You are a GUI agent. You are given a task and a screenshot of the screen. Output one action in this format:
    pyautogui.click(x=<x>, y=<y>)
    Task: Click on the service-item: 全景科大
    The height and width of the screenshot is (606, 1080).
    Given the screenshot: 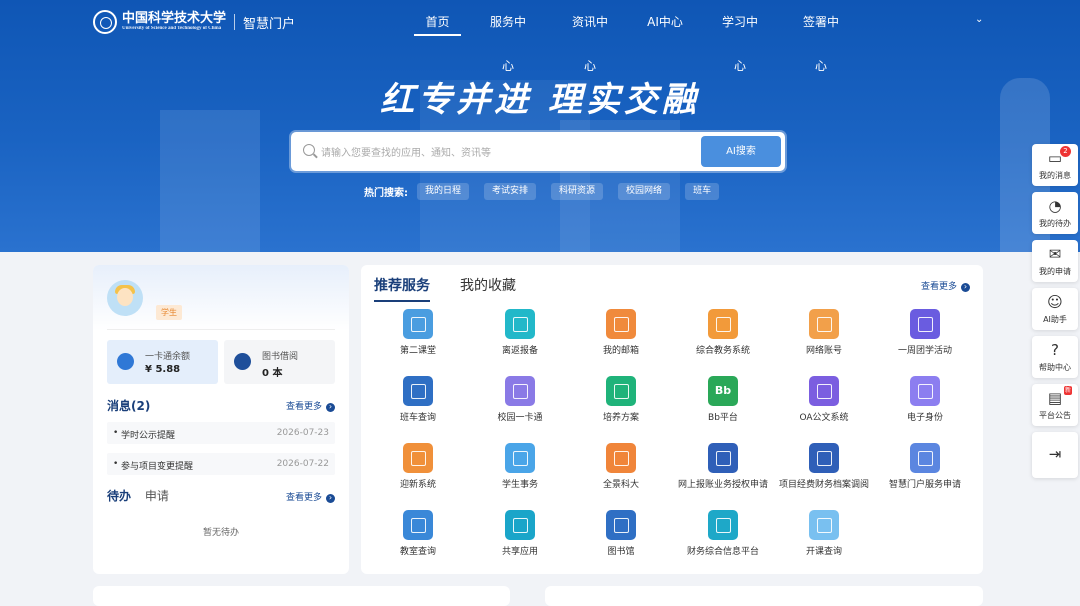 What is the action you would take?
    pyautogui.click(x=621, y=467)
    